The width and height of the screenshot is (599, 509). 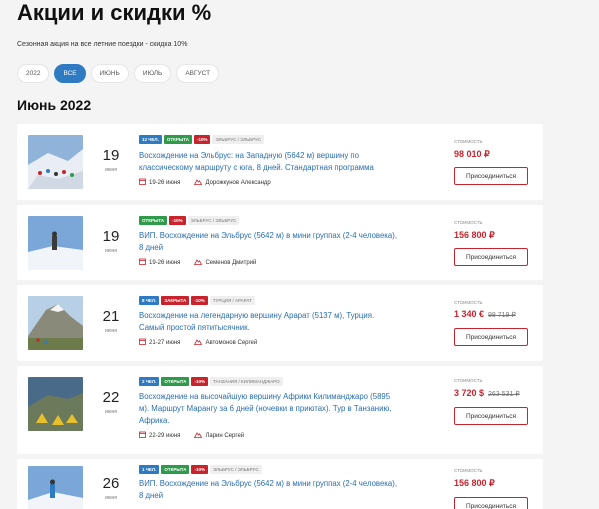 I want to click on trip-meta: 19-26 июня Дорожкунов Александр, so click(x=205, y=182).